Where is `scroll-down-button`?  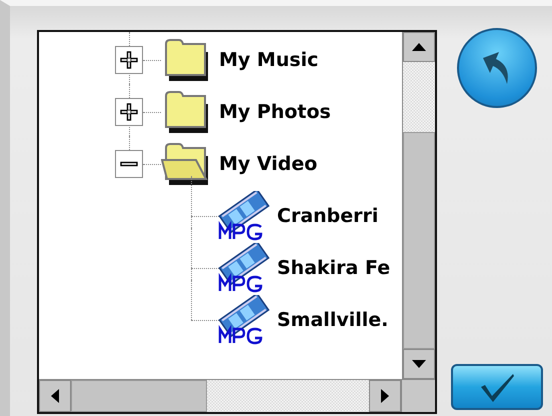
scroll-down-button is located at coordinates (419, 364).